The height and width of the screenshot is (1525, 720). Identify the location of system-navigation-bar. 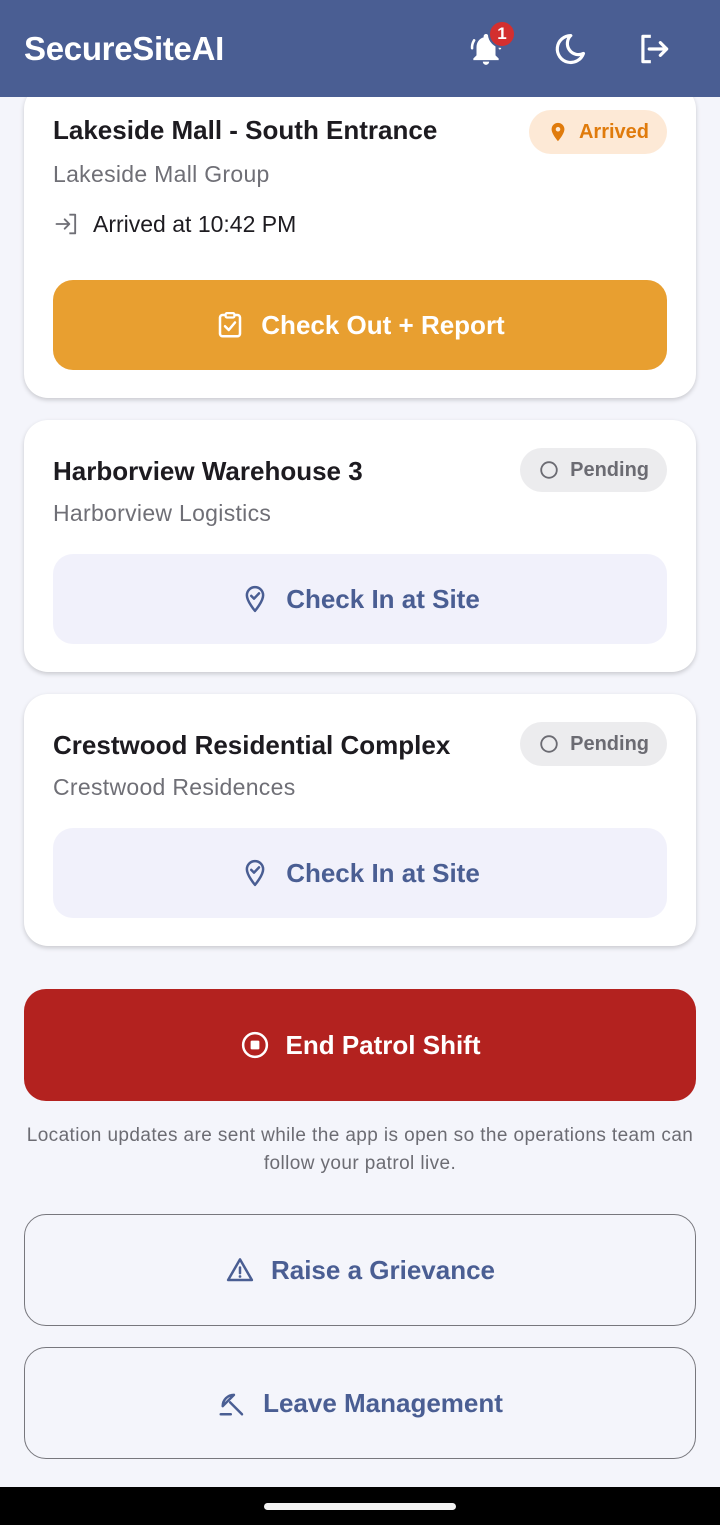
(360, 1506).